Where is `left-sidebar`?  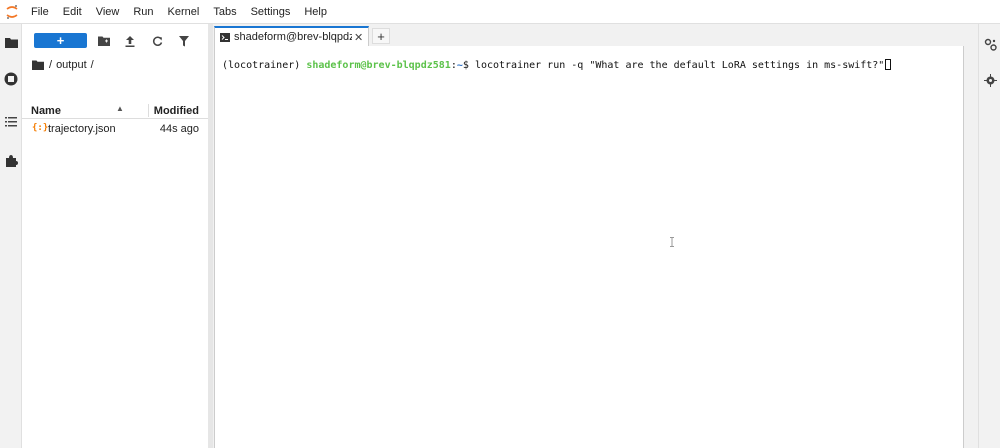
left-sidebar is located at coordinates (11, 236).